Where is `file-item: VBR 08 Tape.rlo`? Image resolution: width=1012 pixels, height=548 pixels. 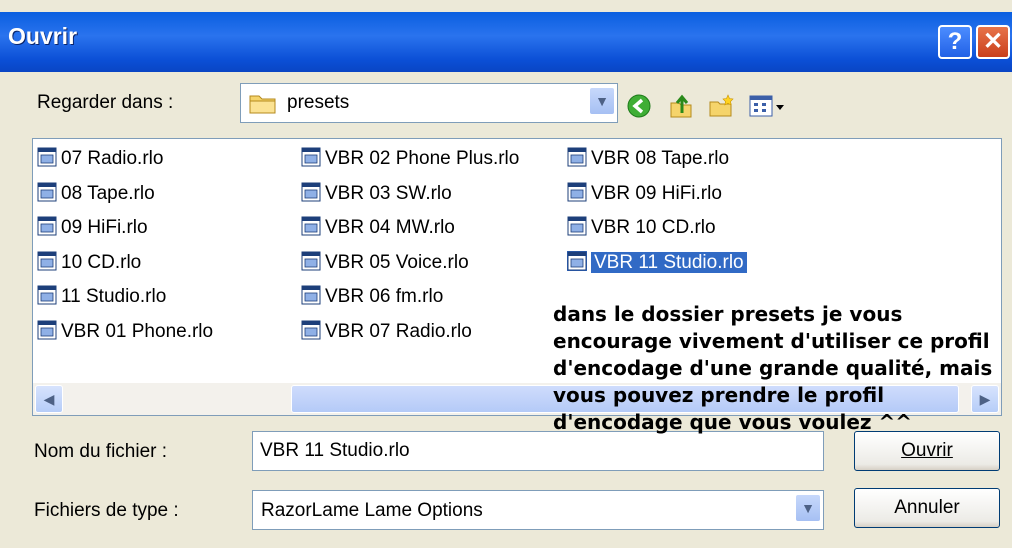
file-item: VBR 08 Tape.rlo is located at coordinates (648, 159).